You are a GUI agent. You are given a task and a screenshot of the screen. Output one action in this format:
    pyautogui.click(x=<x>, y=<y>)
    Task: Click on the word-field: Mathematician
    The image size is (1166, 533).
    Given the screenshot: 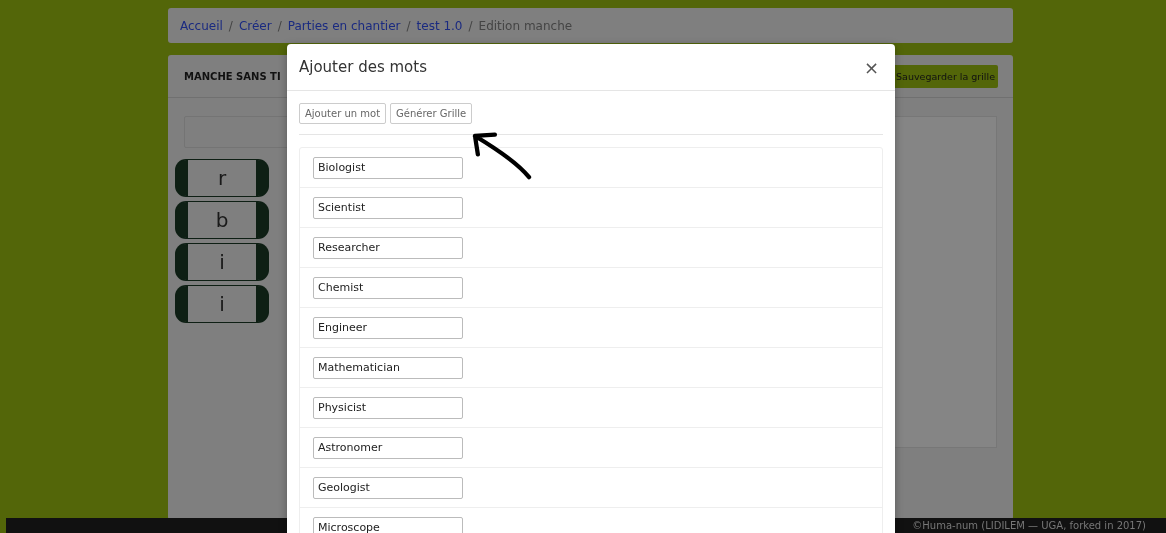 What is the action you would take?
    pyautogui.click(x=388, y=367)
    